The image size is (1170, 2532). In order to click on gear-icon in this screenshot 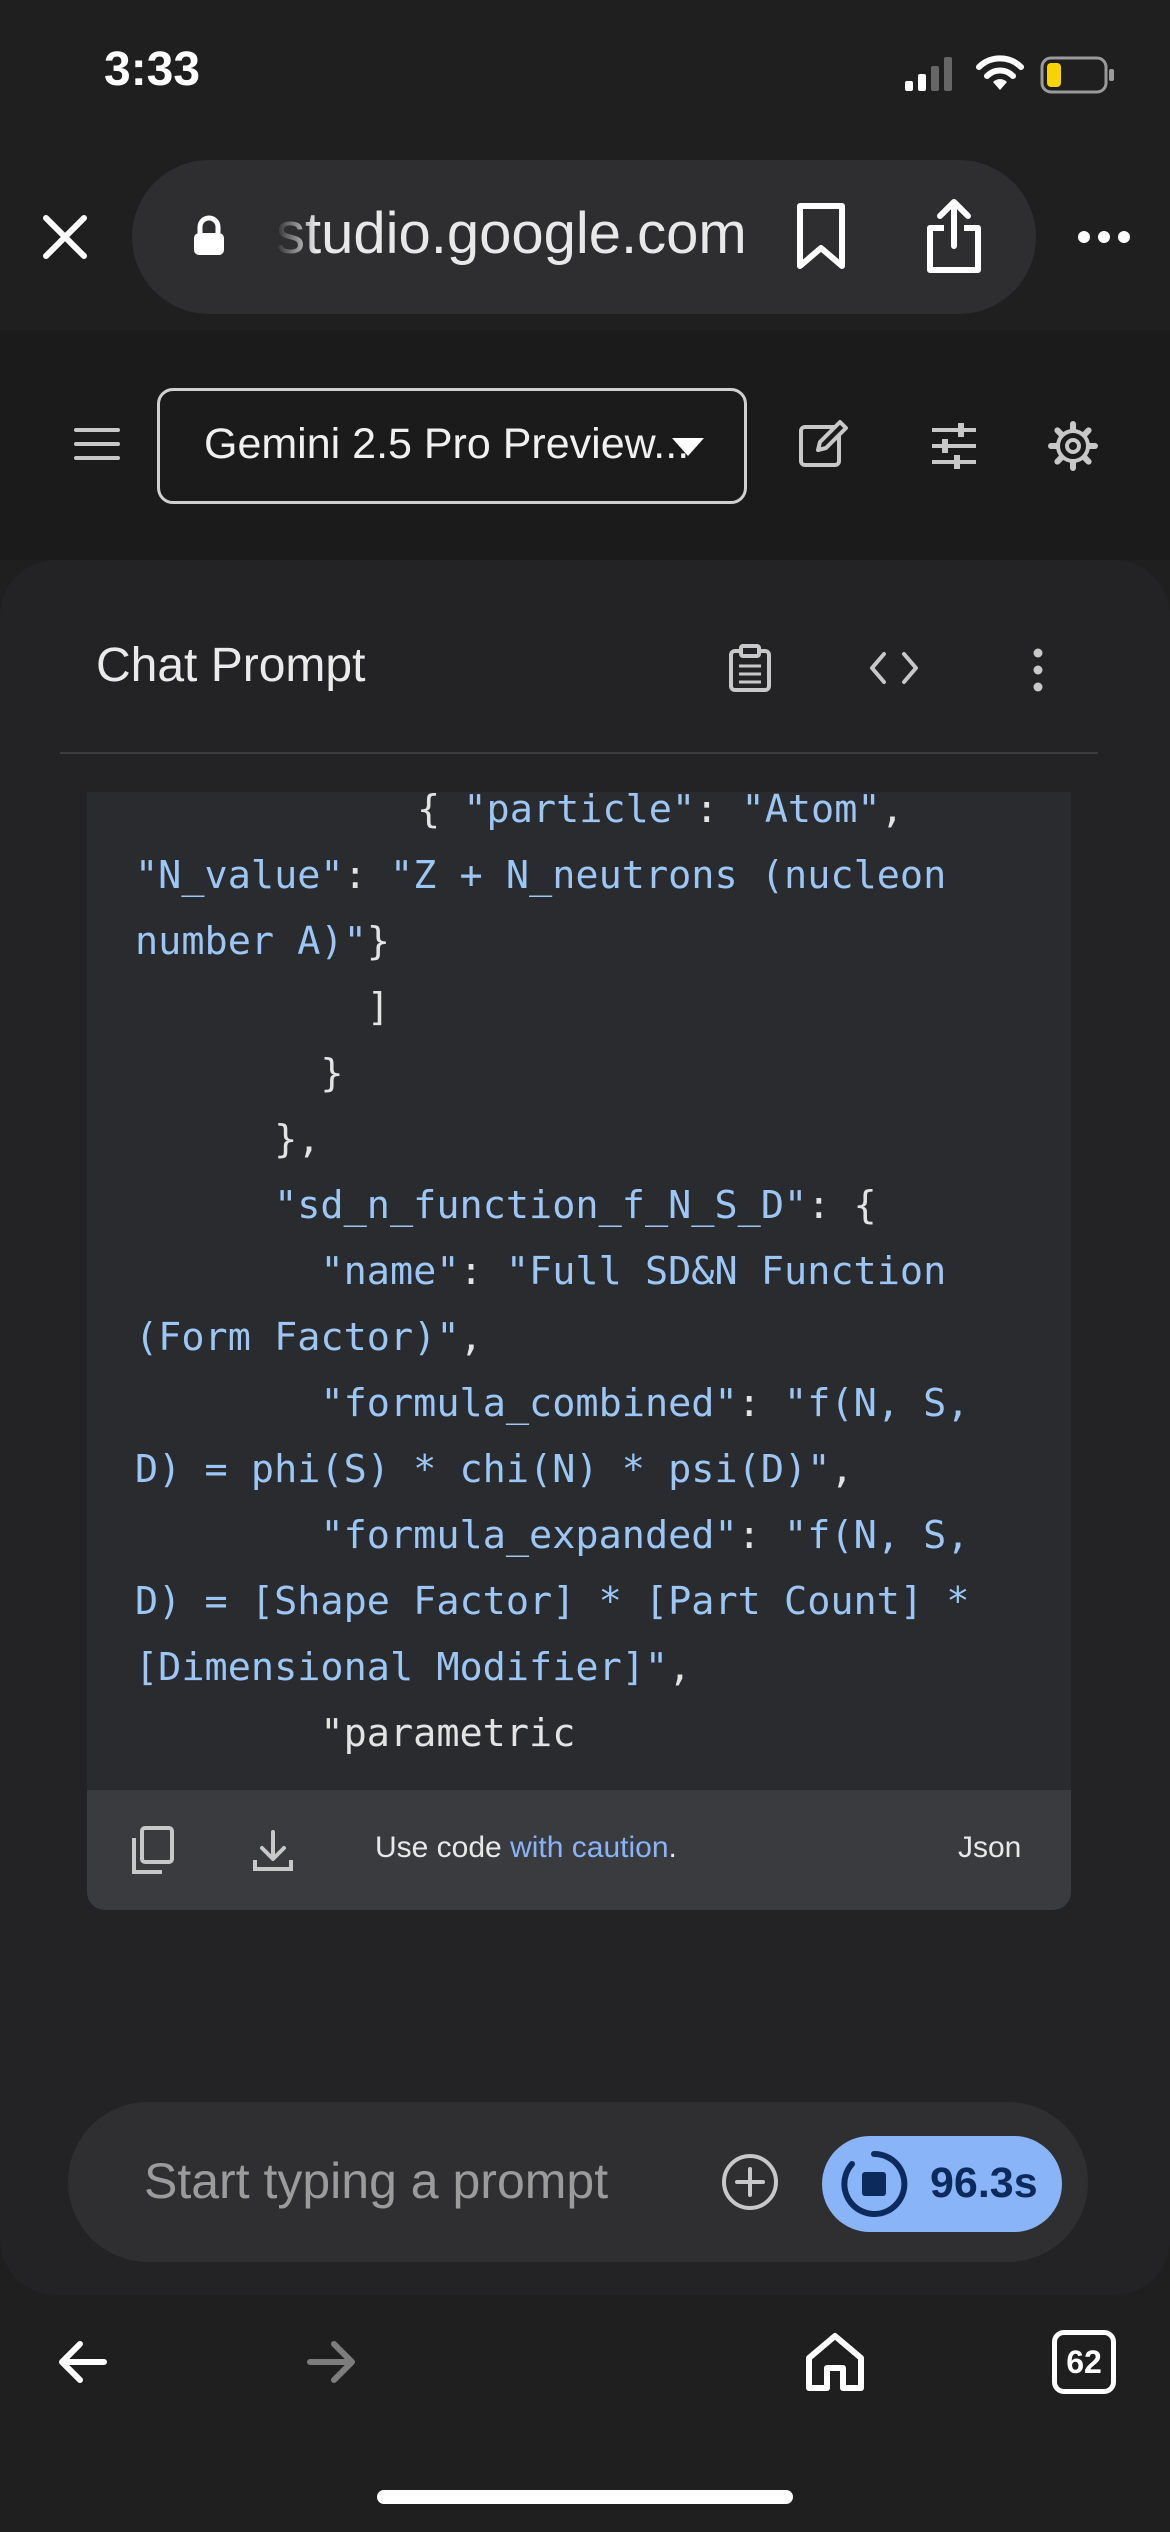, I will do `click(1073, 446)`.